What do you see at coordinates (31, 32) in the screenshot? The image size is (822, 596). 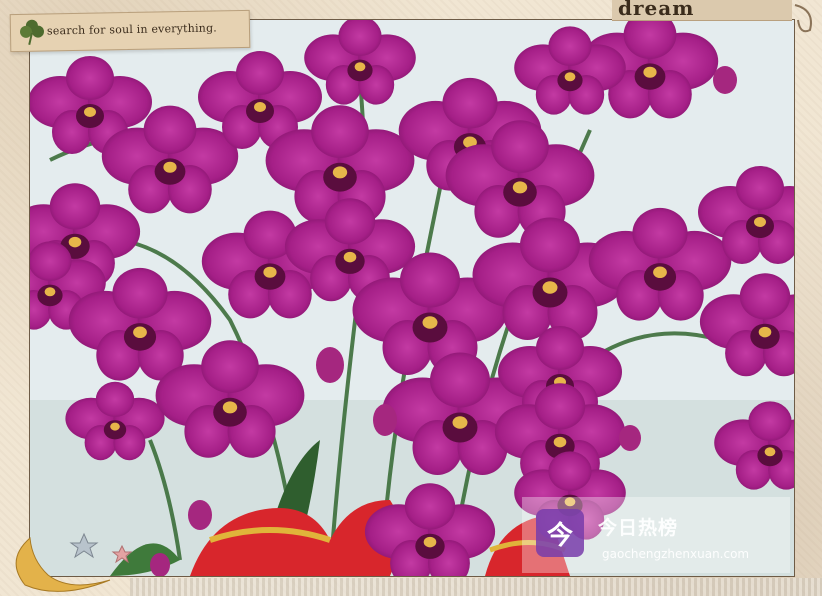 I see `clover-icon` at bounding box center [31, 32].